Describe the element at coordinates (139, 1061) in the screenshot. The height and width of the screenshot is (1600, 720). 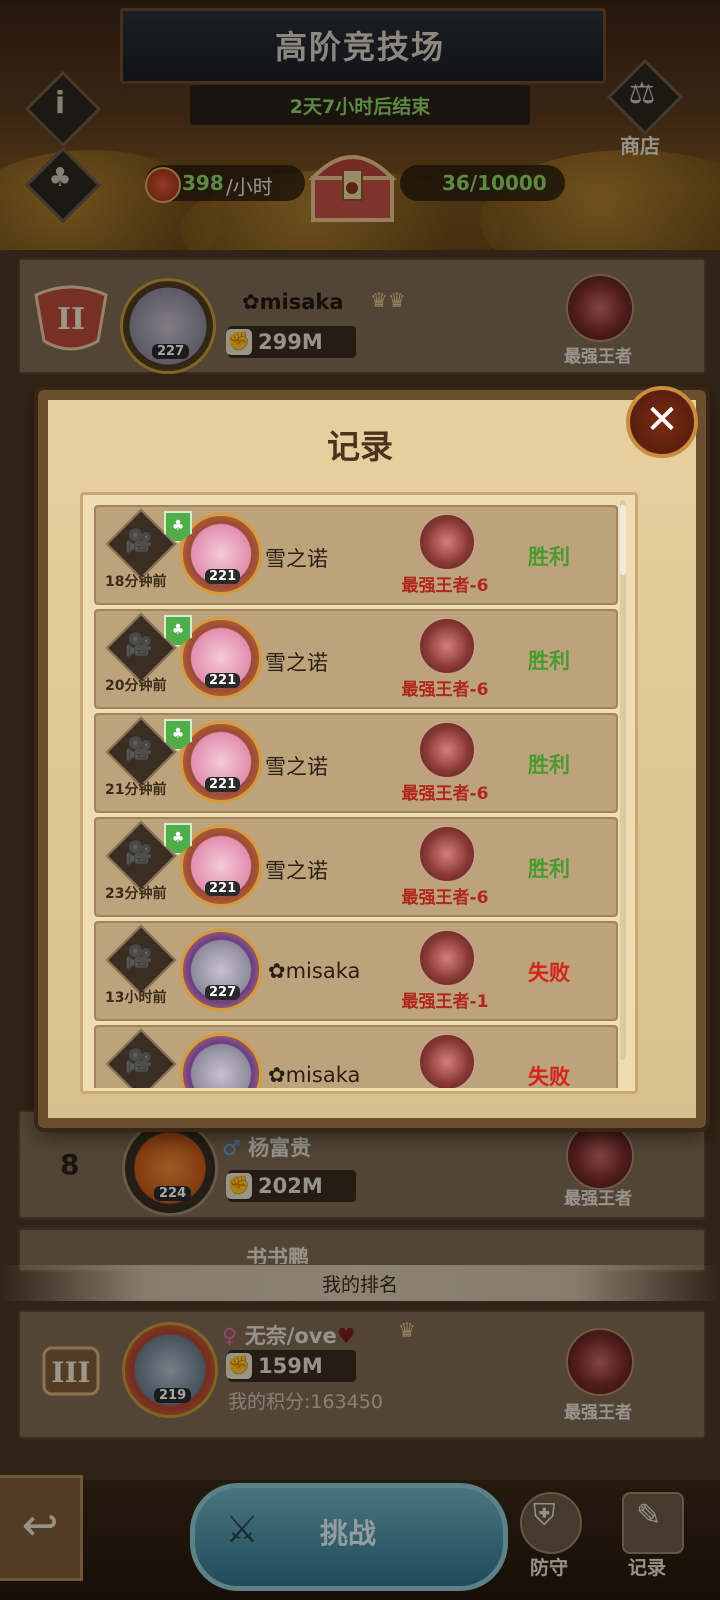
I see `video-camera-icon: 🎥` at that location.